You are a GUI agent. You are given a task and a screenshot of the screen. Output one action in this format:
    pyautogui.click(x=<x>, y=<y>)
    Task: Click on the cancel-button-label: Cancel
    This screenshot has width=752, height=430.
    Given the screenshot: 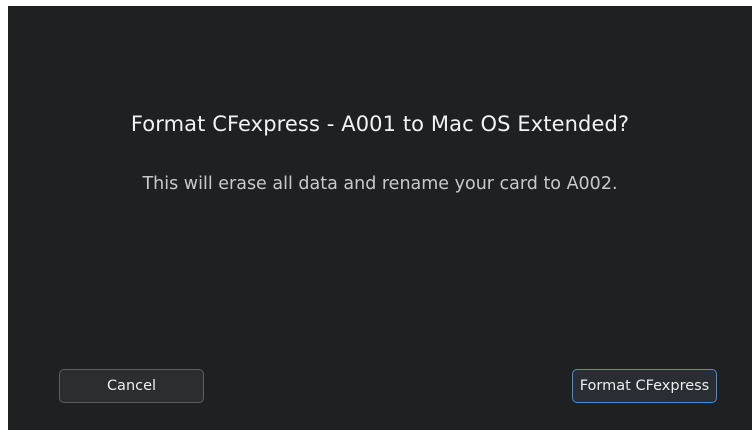 What is the action you would take?
    pyautogui.click(x=131, y=386)
    